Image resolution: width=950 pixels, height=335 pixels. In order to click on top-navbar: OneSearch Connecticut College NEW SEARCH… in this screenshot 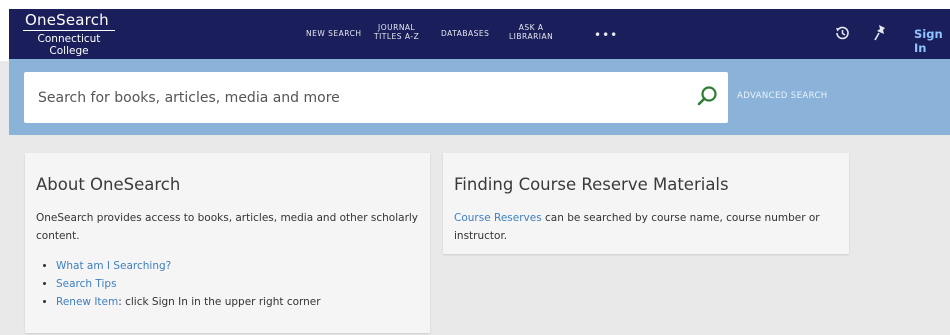, I will do `click(479, 34)`.